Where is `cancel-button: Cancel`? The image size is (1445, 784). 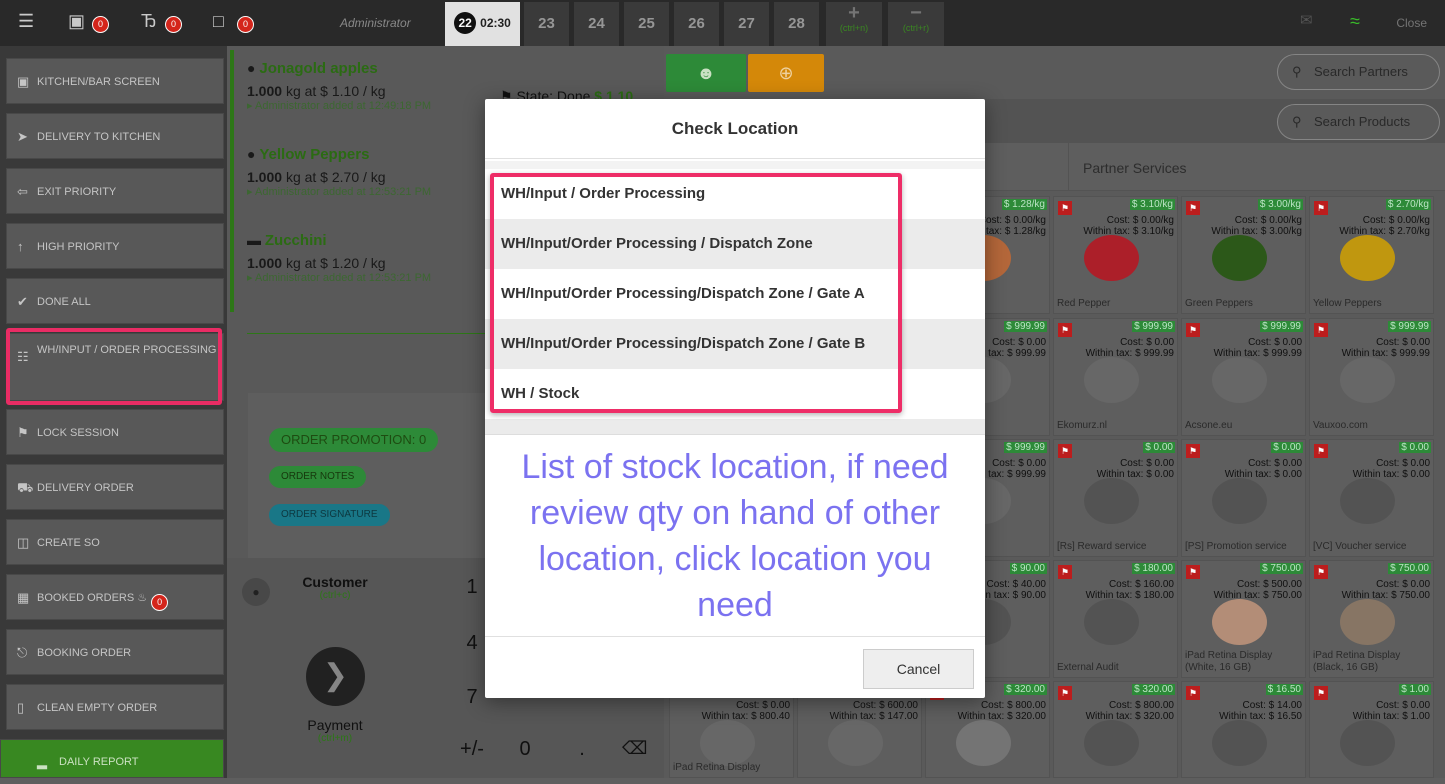 cancel-button: Cancel is located at coordinates (918, 669).